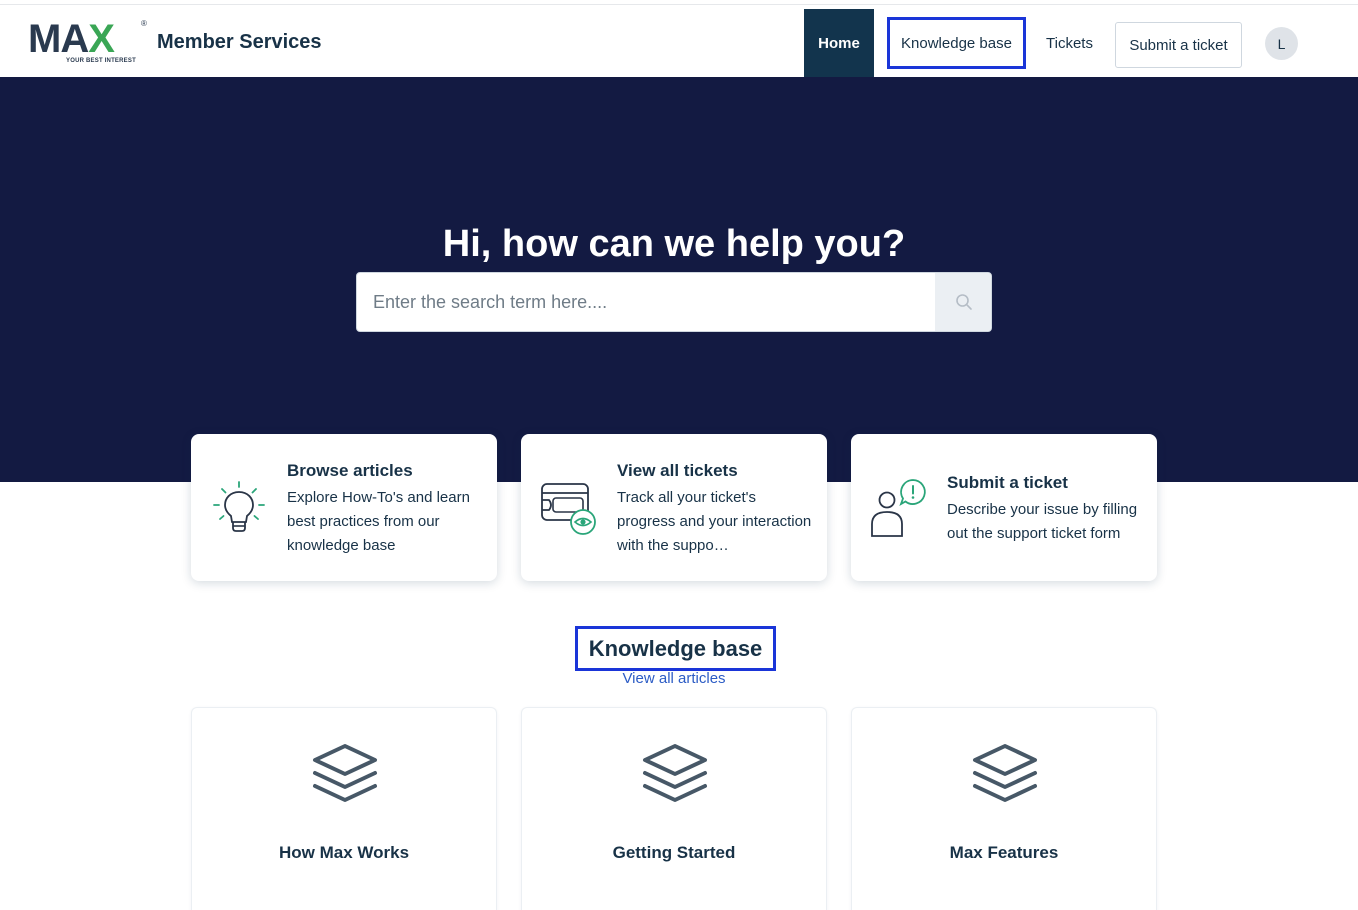 The image size is (1358, 910). What do you see at coordinates (677, 470) in the screenshot?
I see `card-title: View all tickets` at bounding box center [677, 470].